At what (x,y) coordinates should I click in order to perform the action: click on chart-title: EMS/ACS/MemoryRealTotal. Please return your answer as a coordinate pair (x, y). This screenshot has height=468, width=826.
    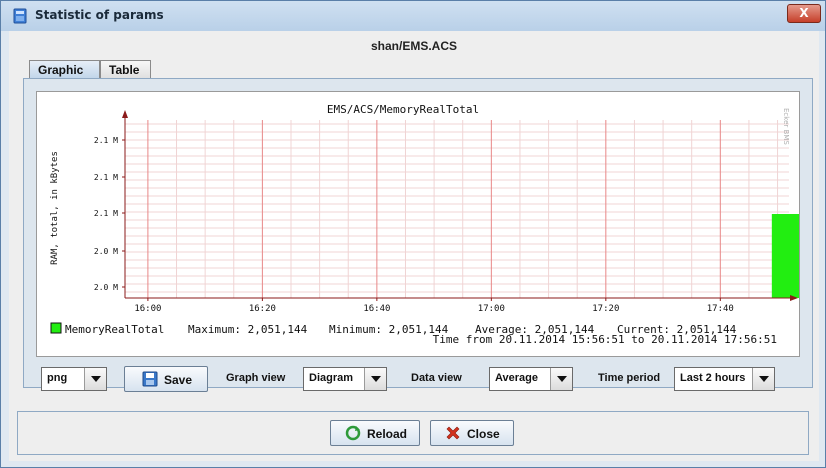
    Looking at the image, I should click on (403, 109).